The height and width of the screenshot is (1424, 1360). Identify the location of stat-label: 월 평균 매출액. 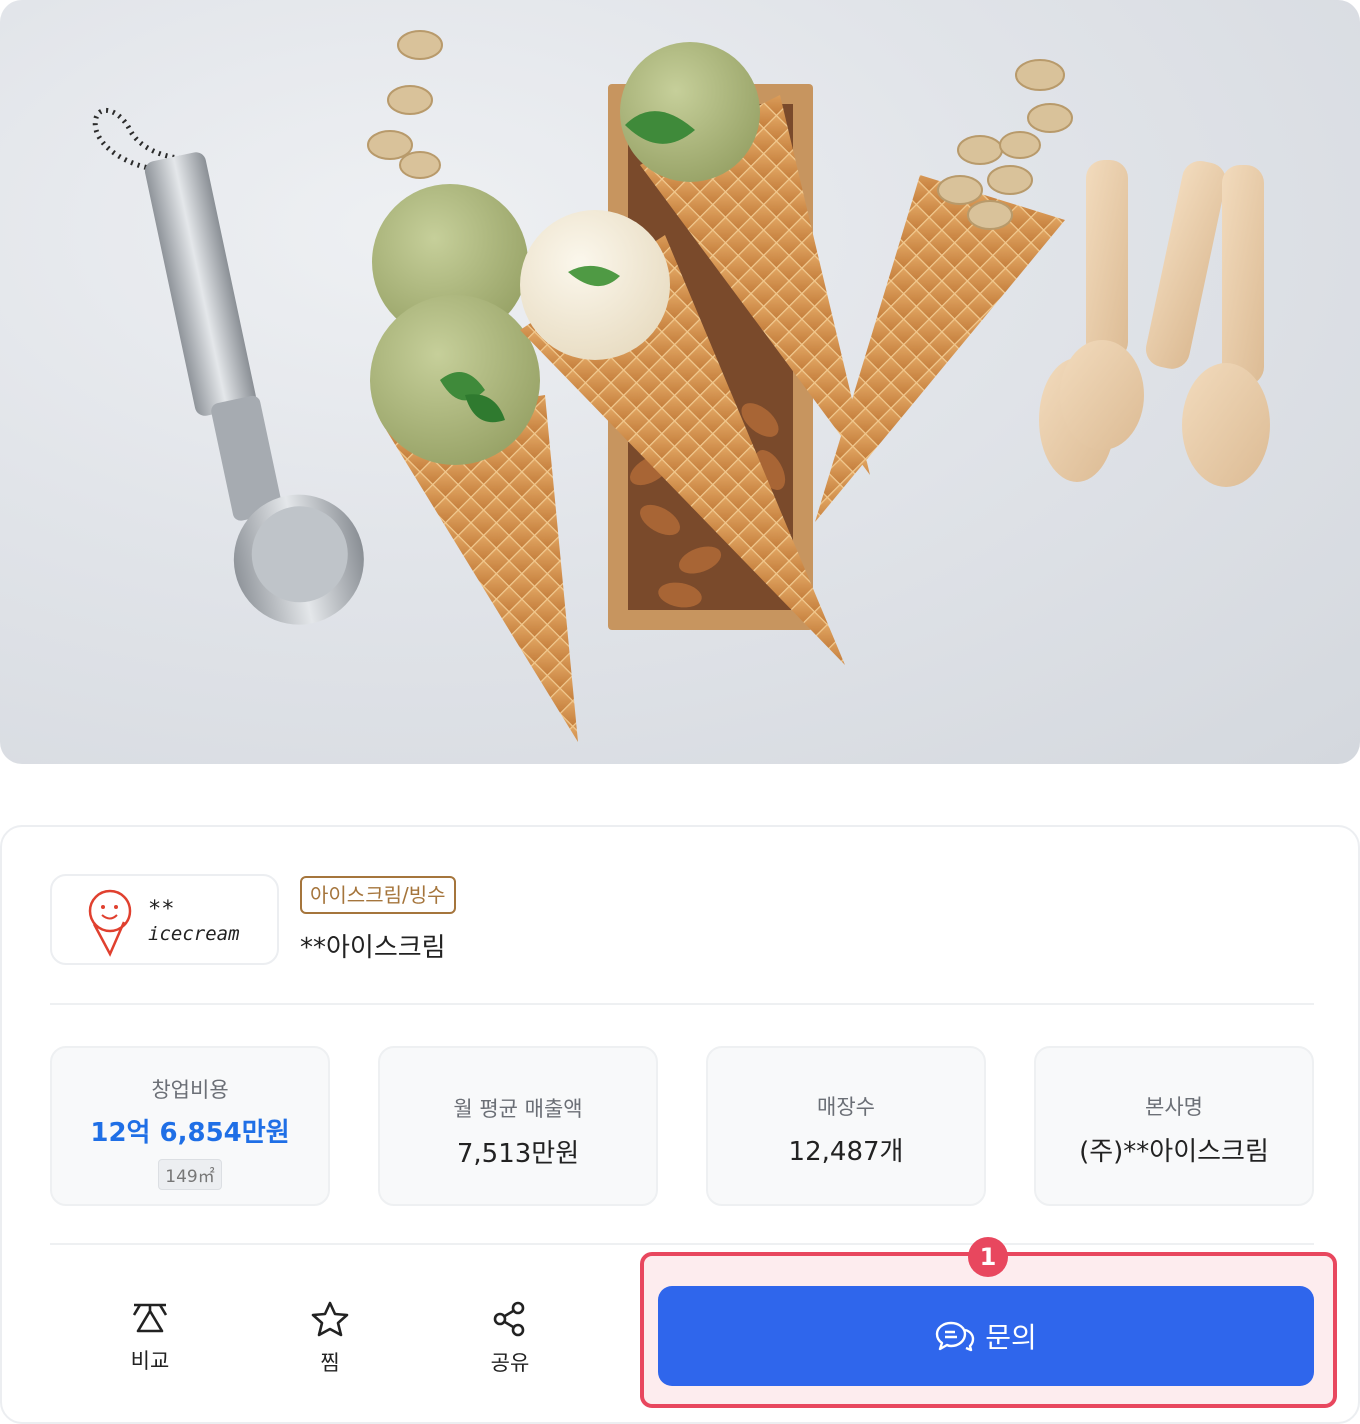
(518, 1109).